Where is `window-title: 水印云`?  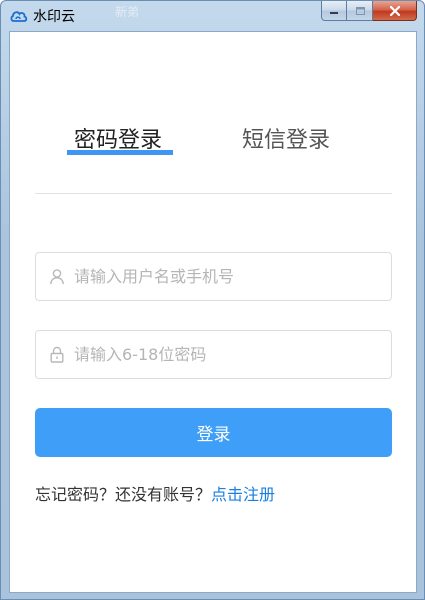
window-title: 水印云 is located at coordinates (54, 17).